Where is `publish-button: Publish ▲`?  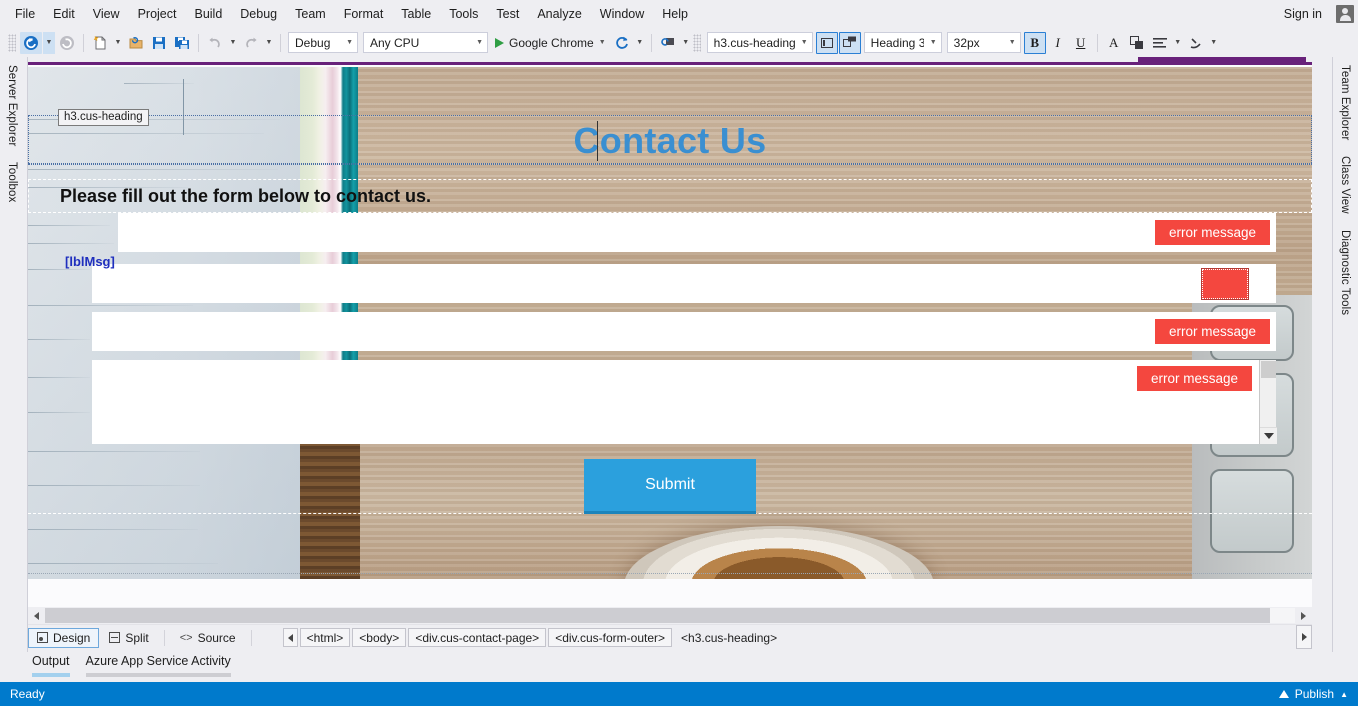 publish-button: Publish ▲ is located at coordinates (1313, 694).